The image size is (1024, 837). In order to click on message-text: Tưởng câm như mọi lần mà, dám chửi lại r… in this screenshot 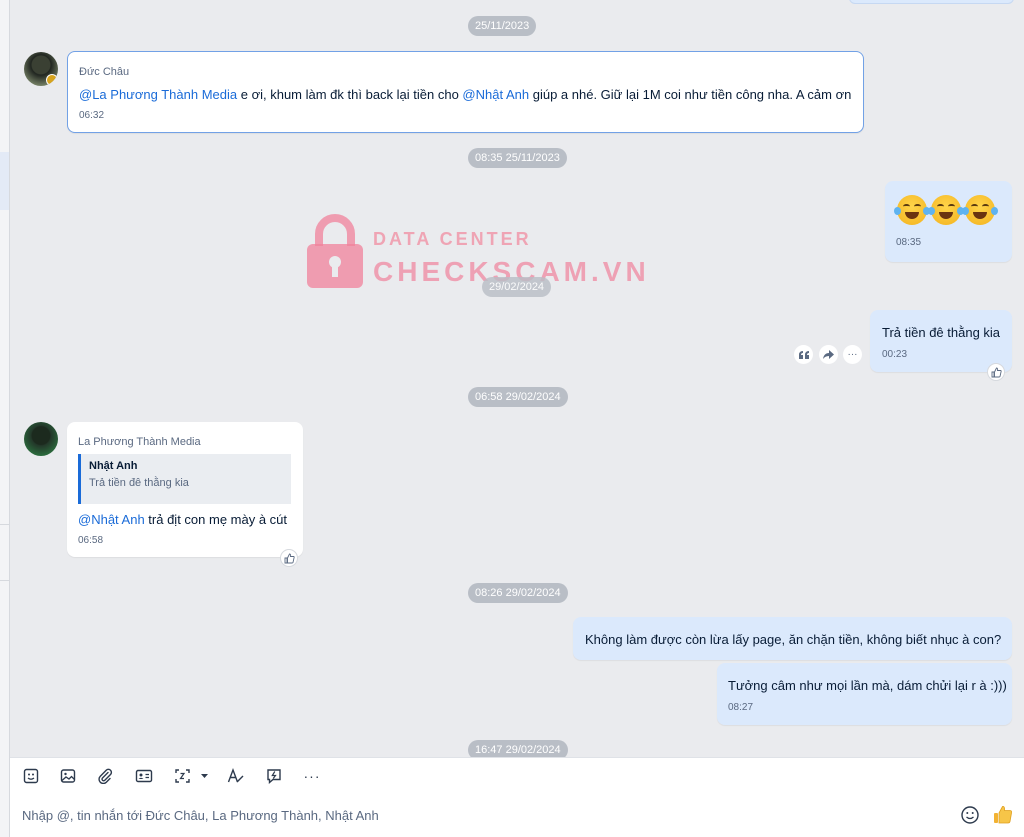, I will do `click(867, 685)`.